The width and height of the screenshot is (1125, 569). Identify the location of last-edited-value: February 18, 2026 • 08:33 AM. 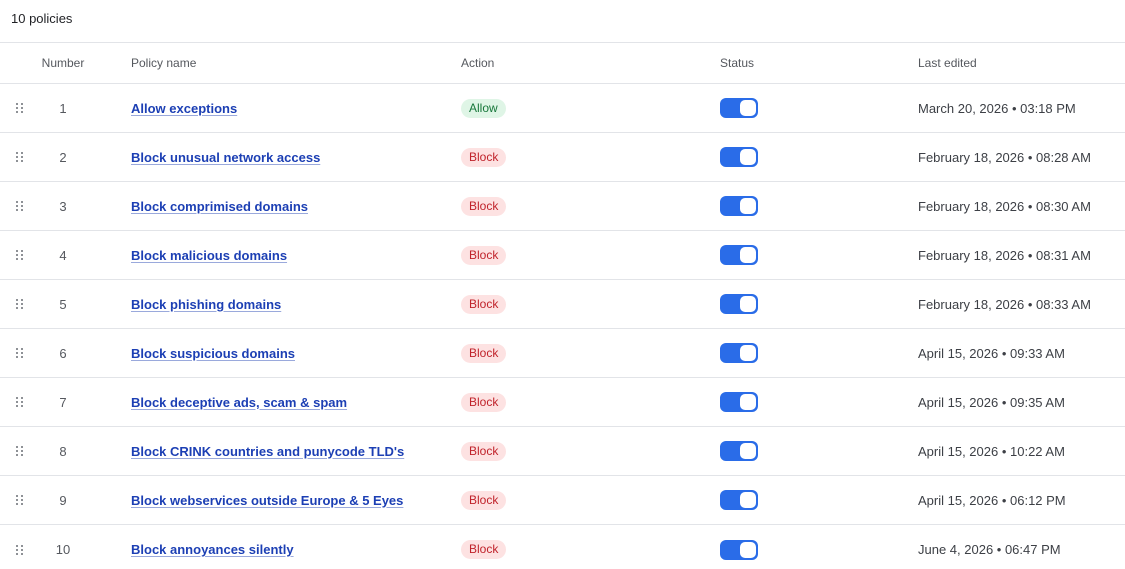
(1004, 304).